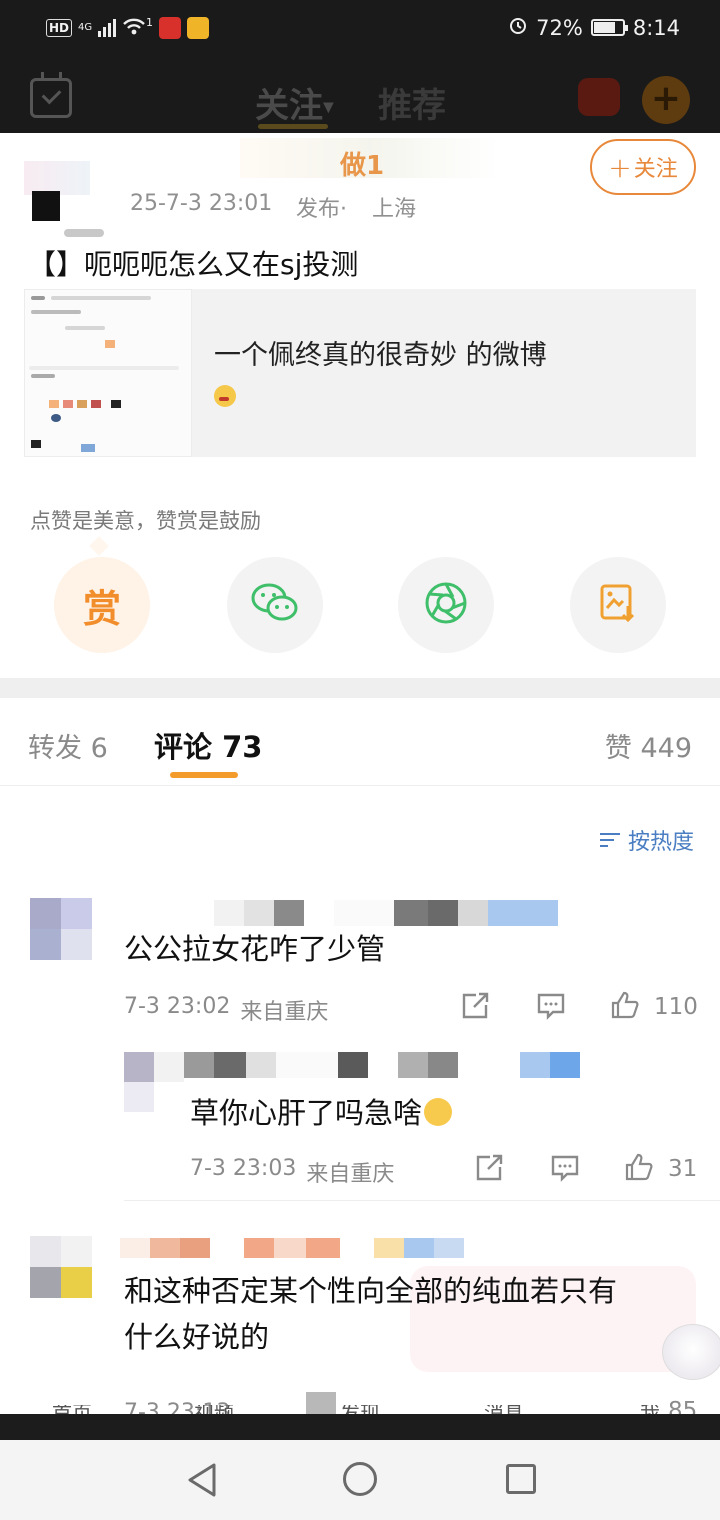  I want to click on share-moments-button, so click(446, 605).